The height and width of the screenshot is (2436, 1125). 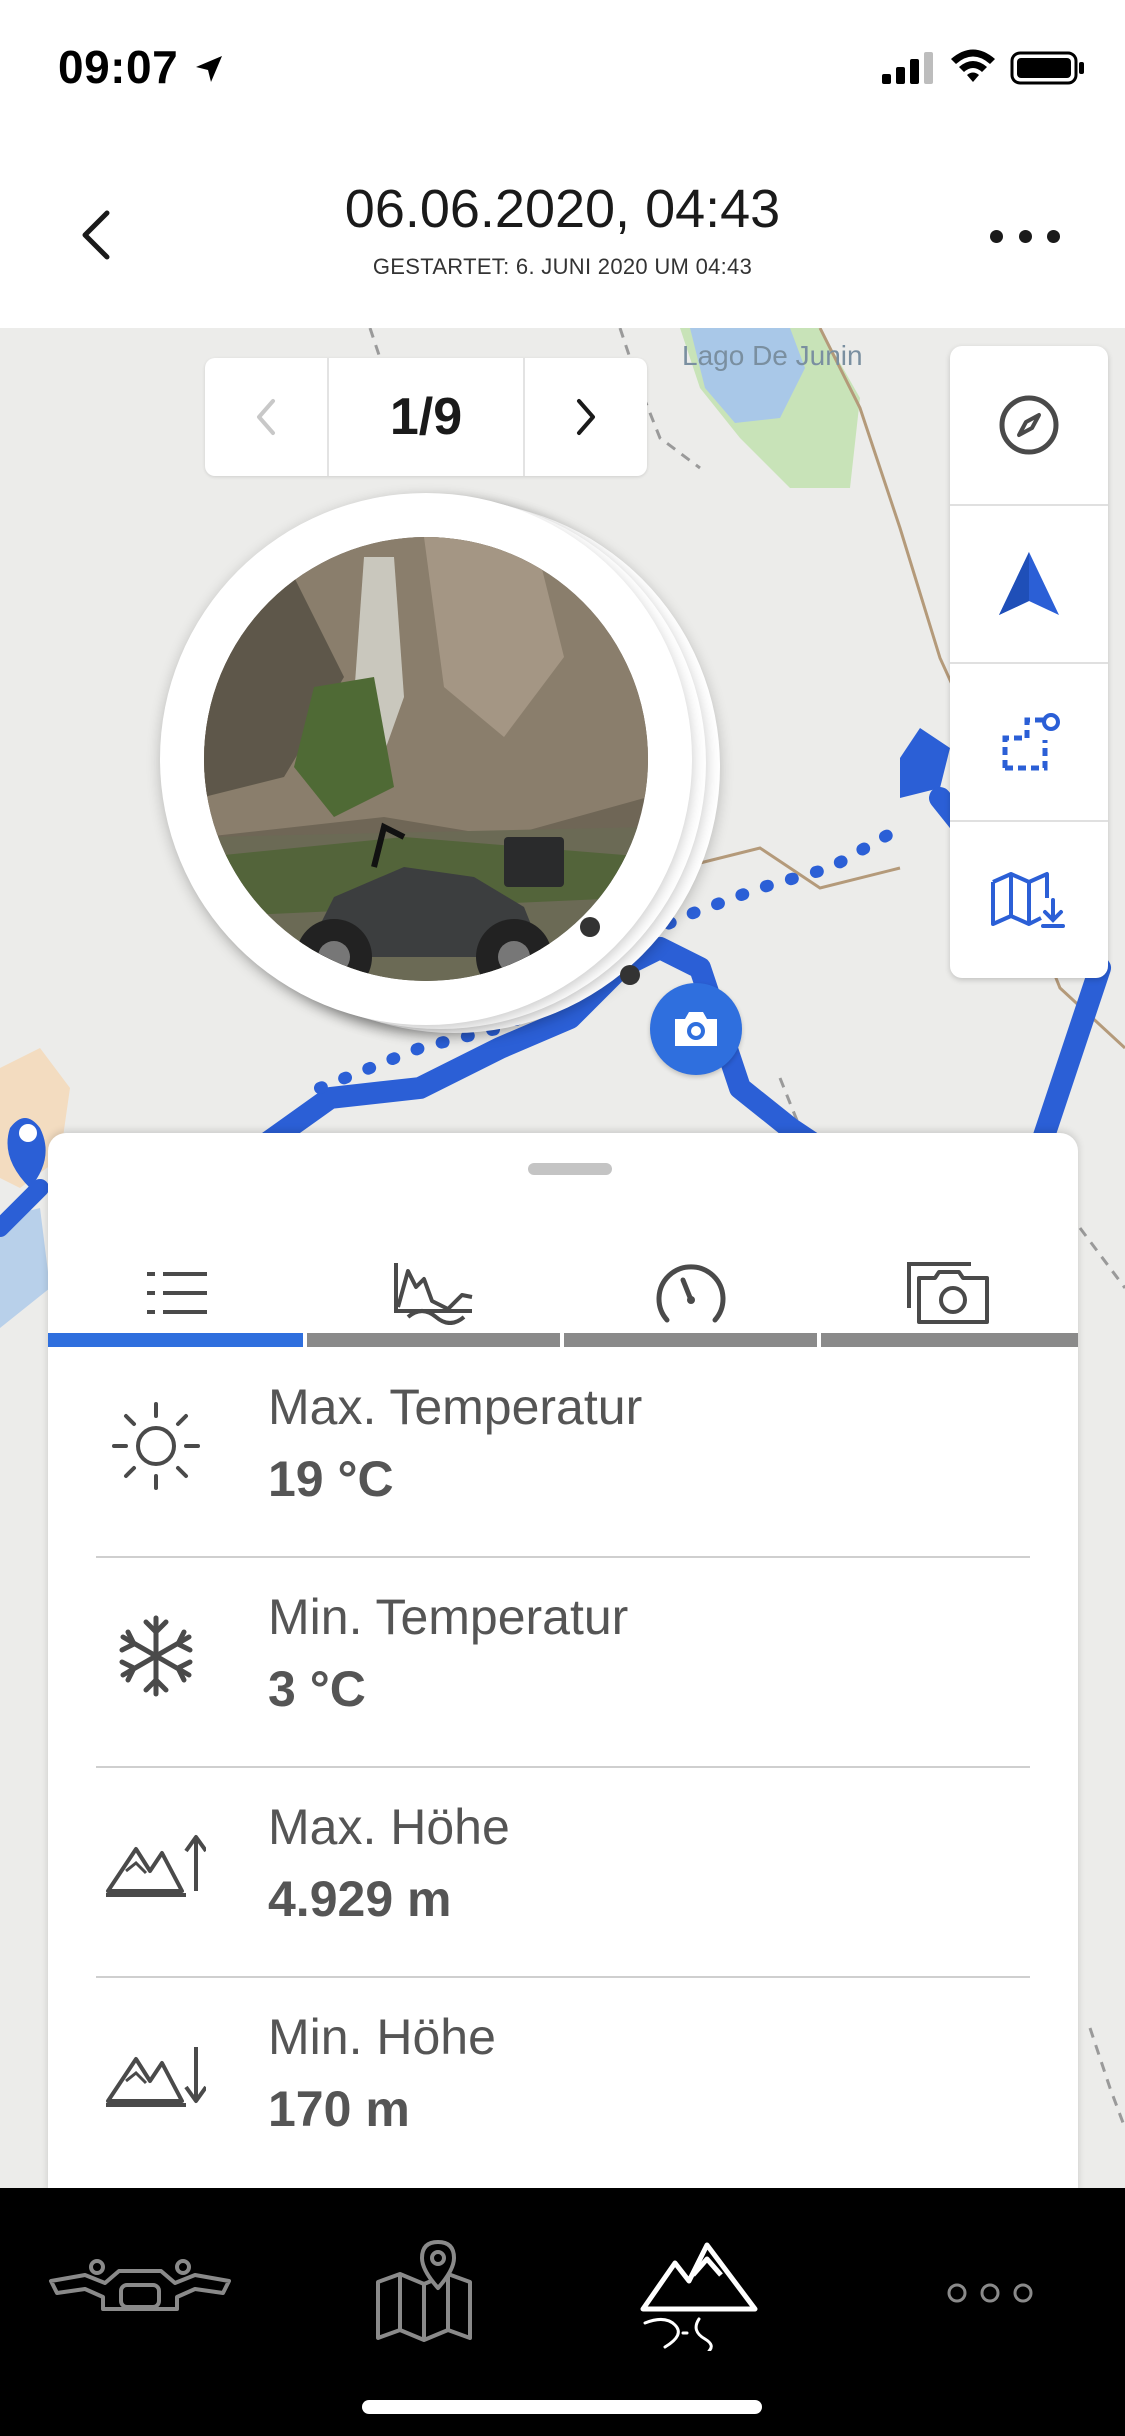 I want to click on trip-photo-image, so click(x=426, y=759).